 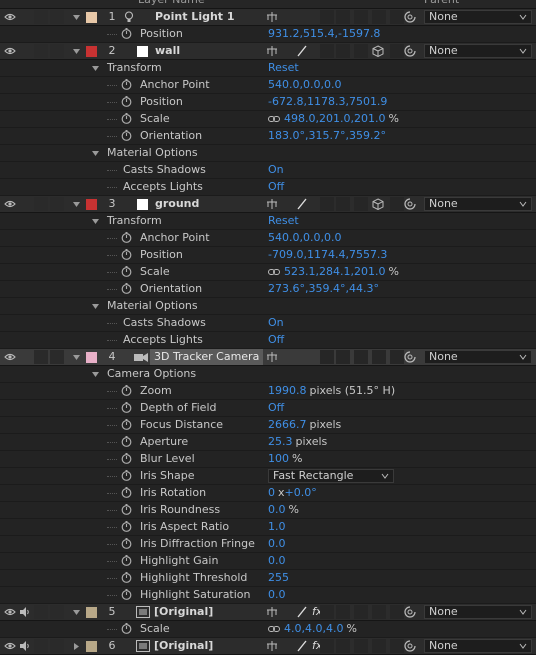 I want to click on iris-shape-dropdown: Fast Rectangle, so click(x=331, y=476).